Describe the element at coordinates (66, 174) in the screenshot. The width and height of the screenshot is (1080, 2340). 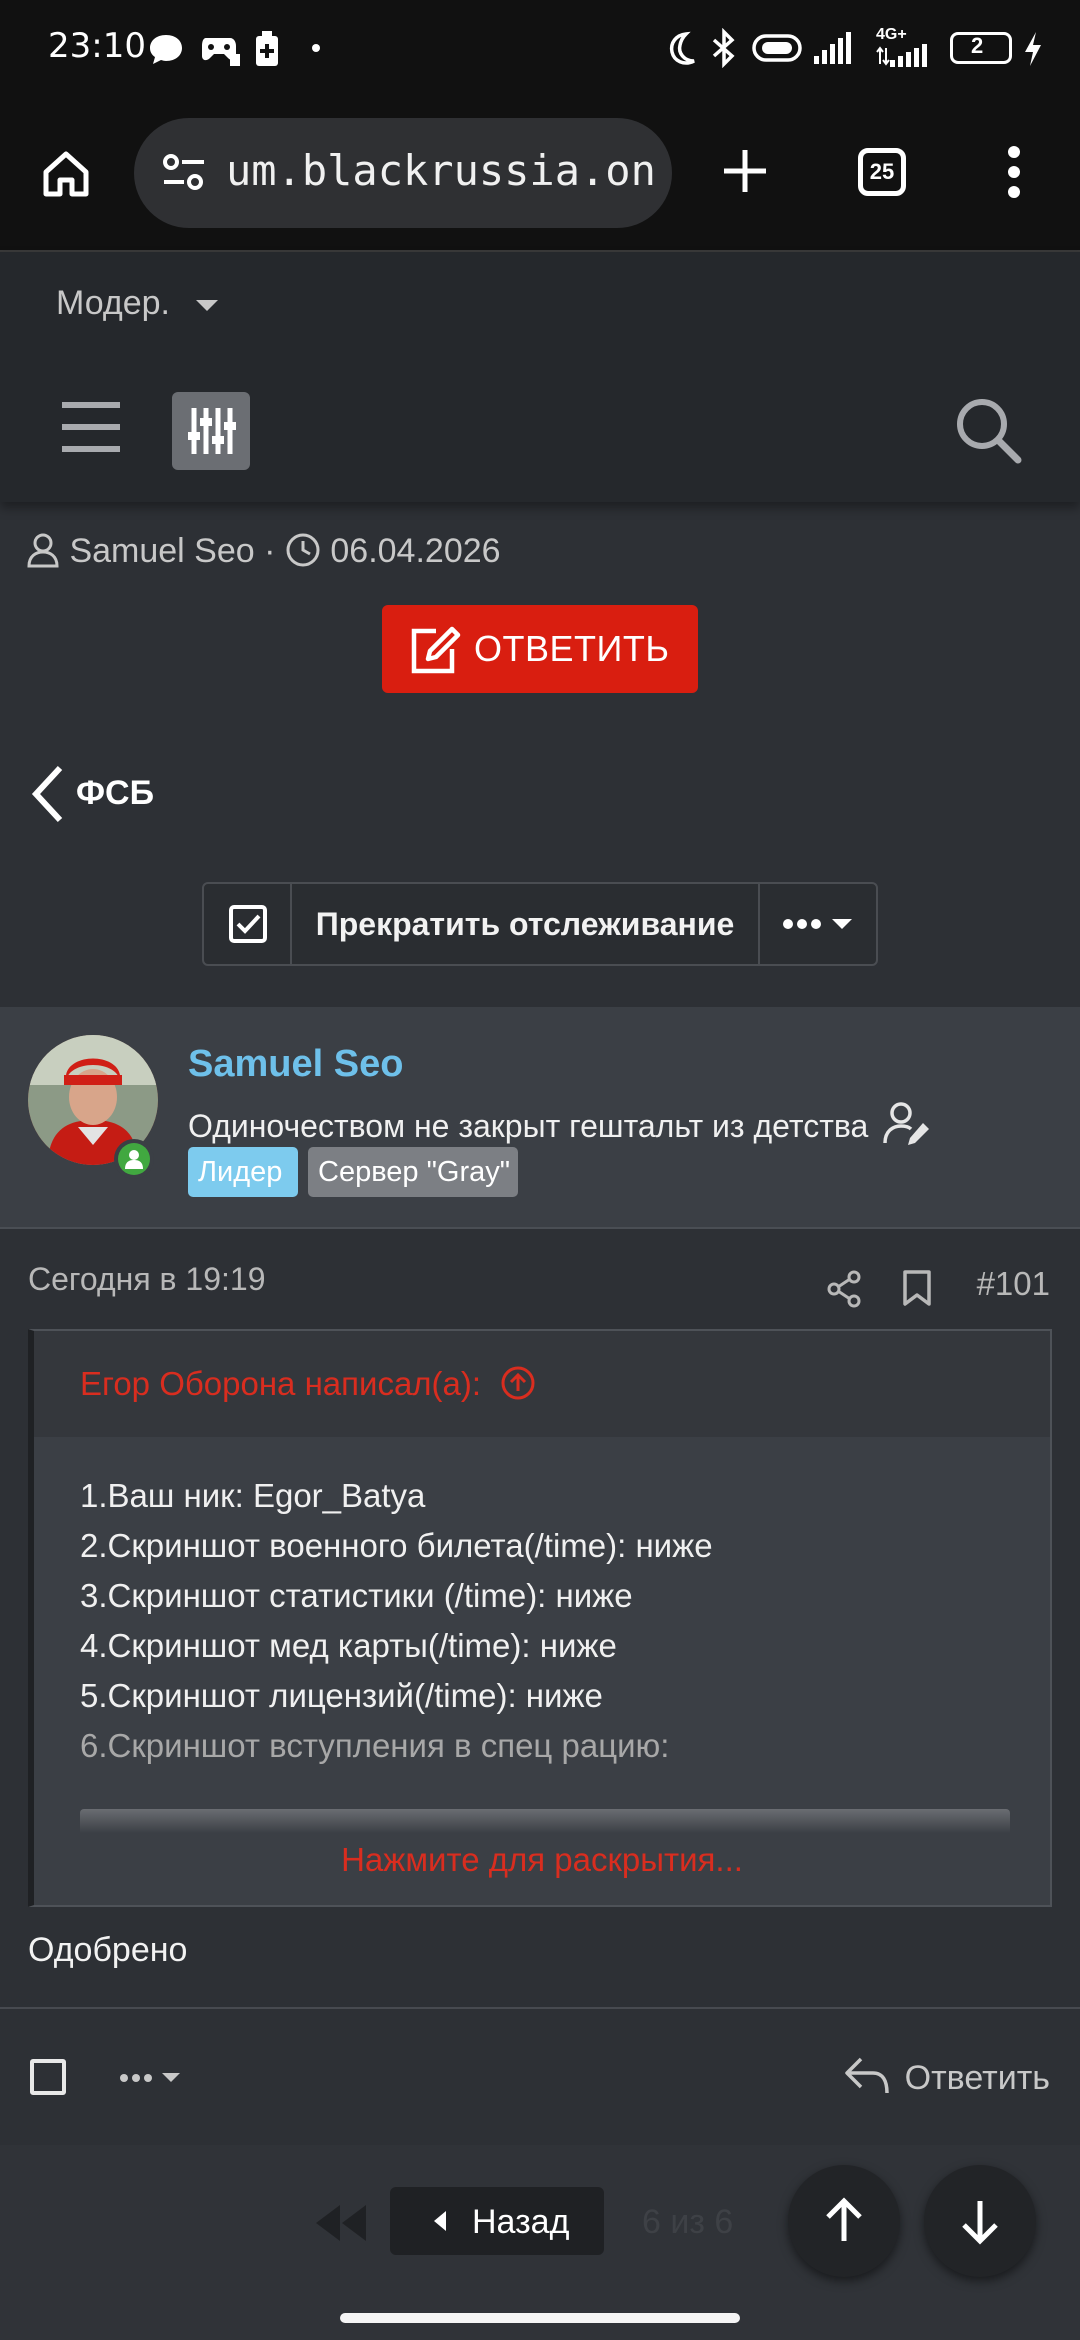
I see `home-icon` at that location.